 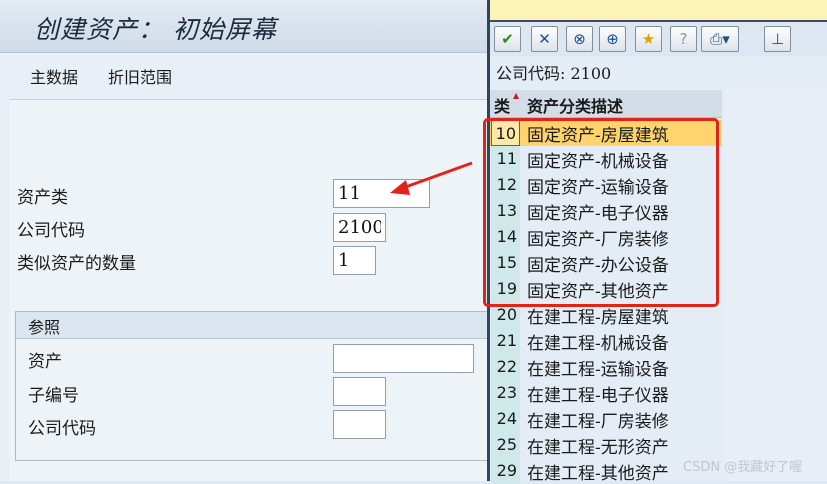 I want to click on asset-class-label: 资产类, so click(x=42, y=198).